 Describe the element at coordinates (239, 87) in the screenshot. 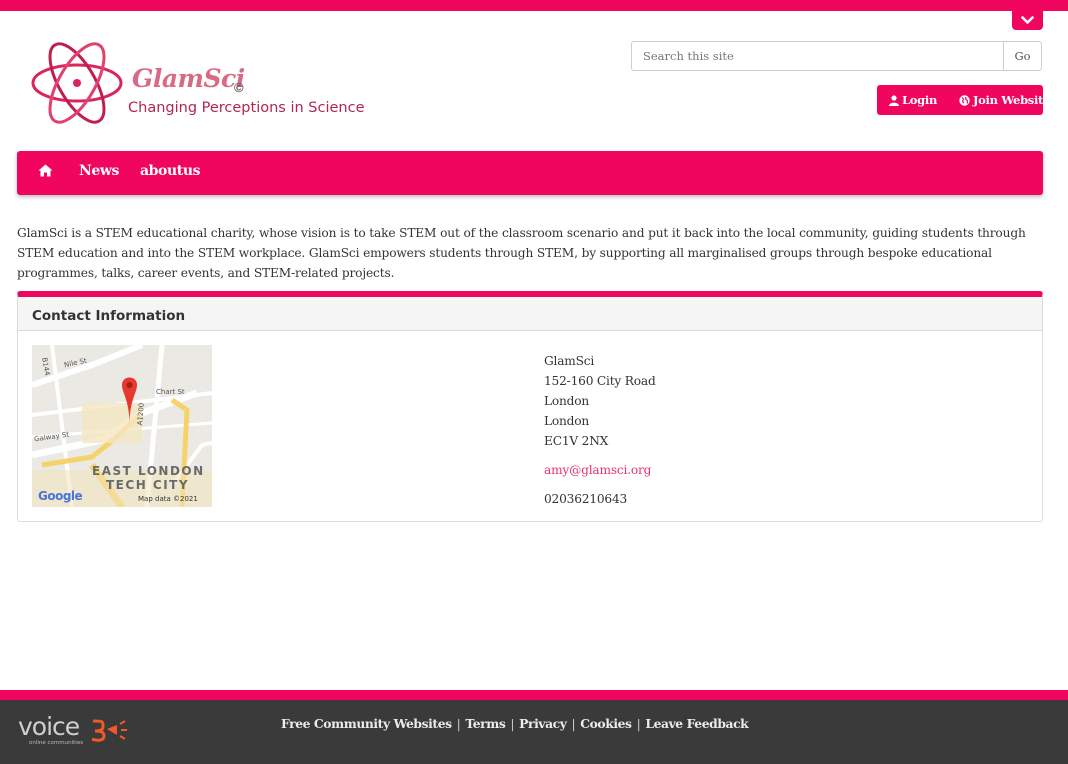

I see `logo-copyright-mark: ©` at that location.